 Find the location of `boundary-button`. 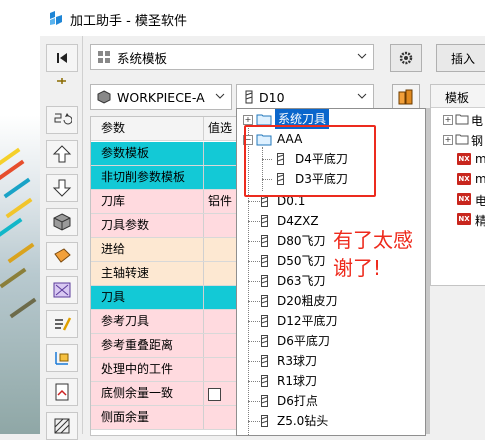

boundary-button is located at coordinates (62, 290).